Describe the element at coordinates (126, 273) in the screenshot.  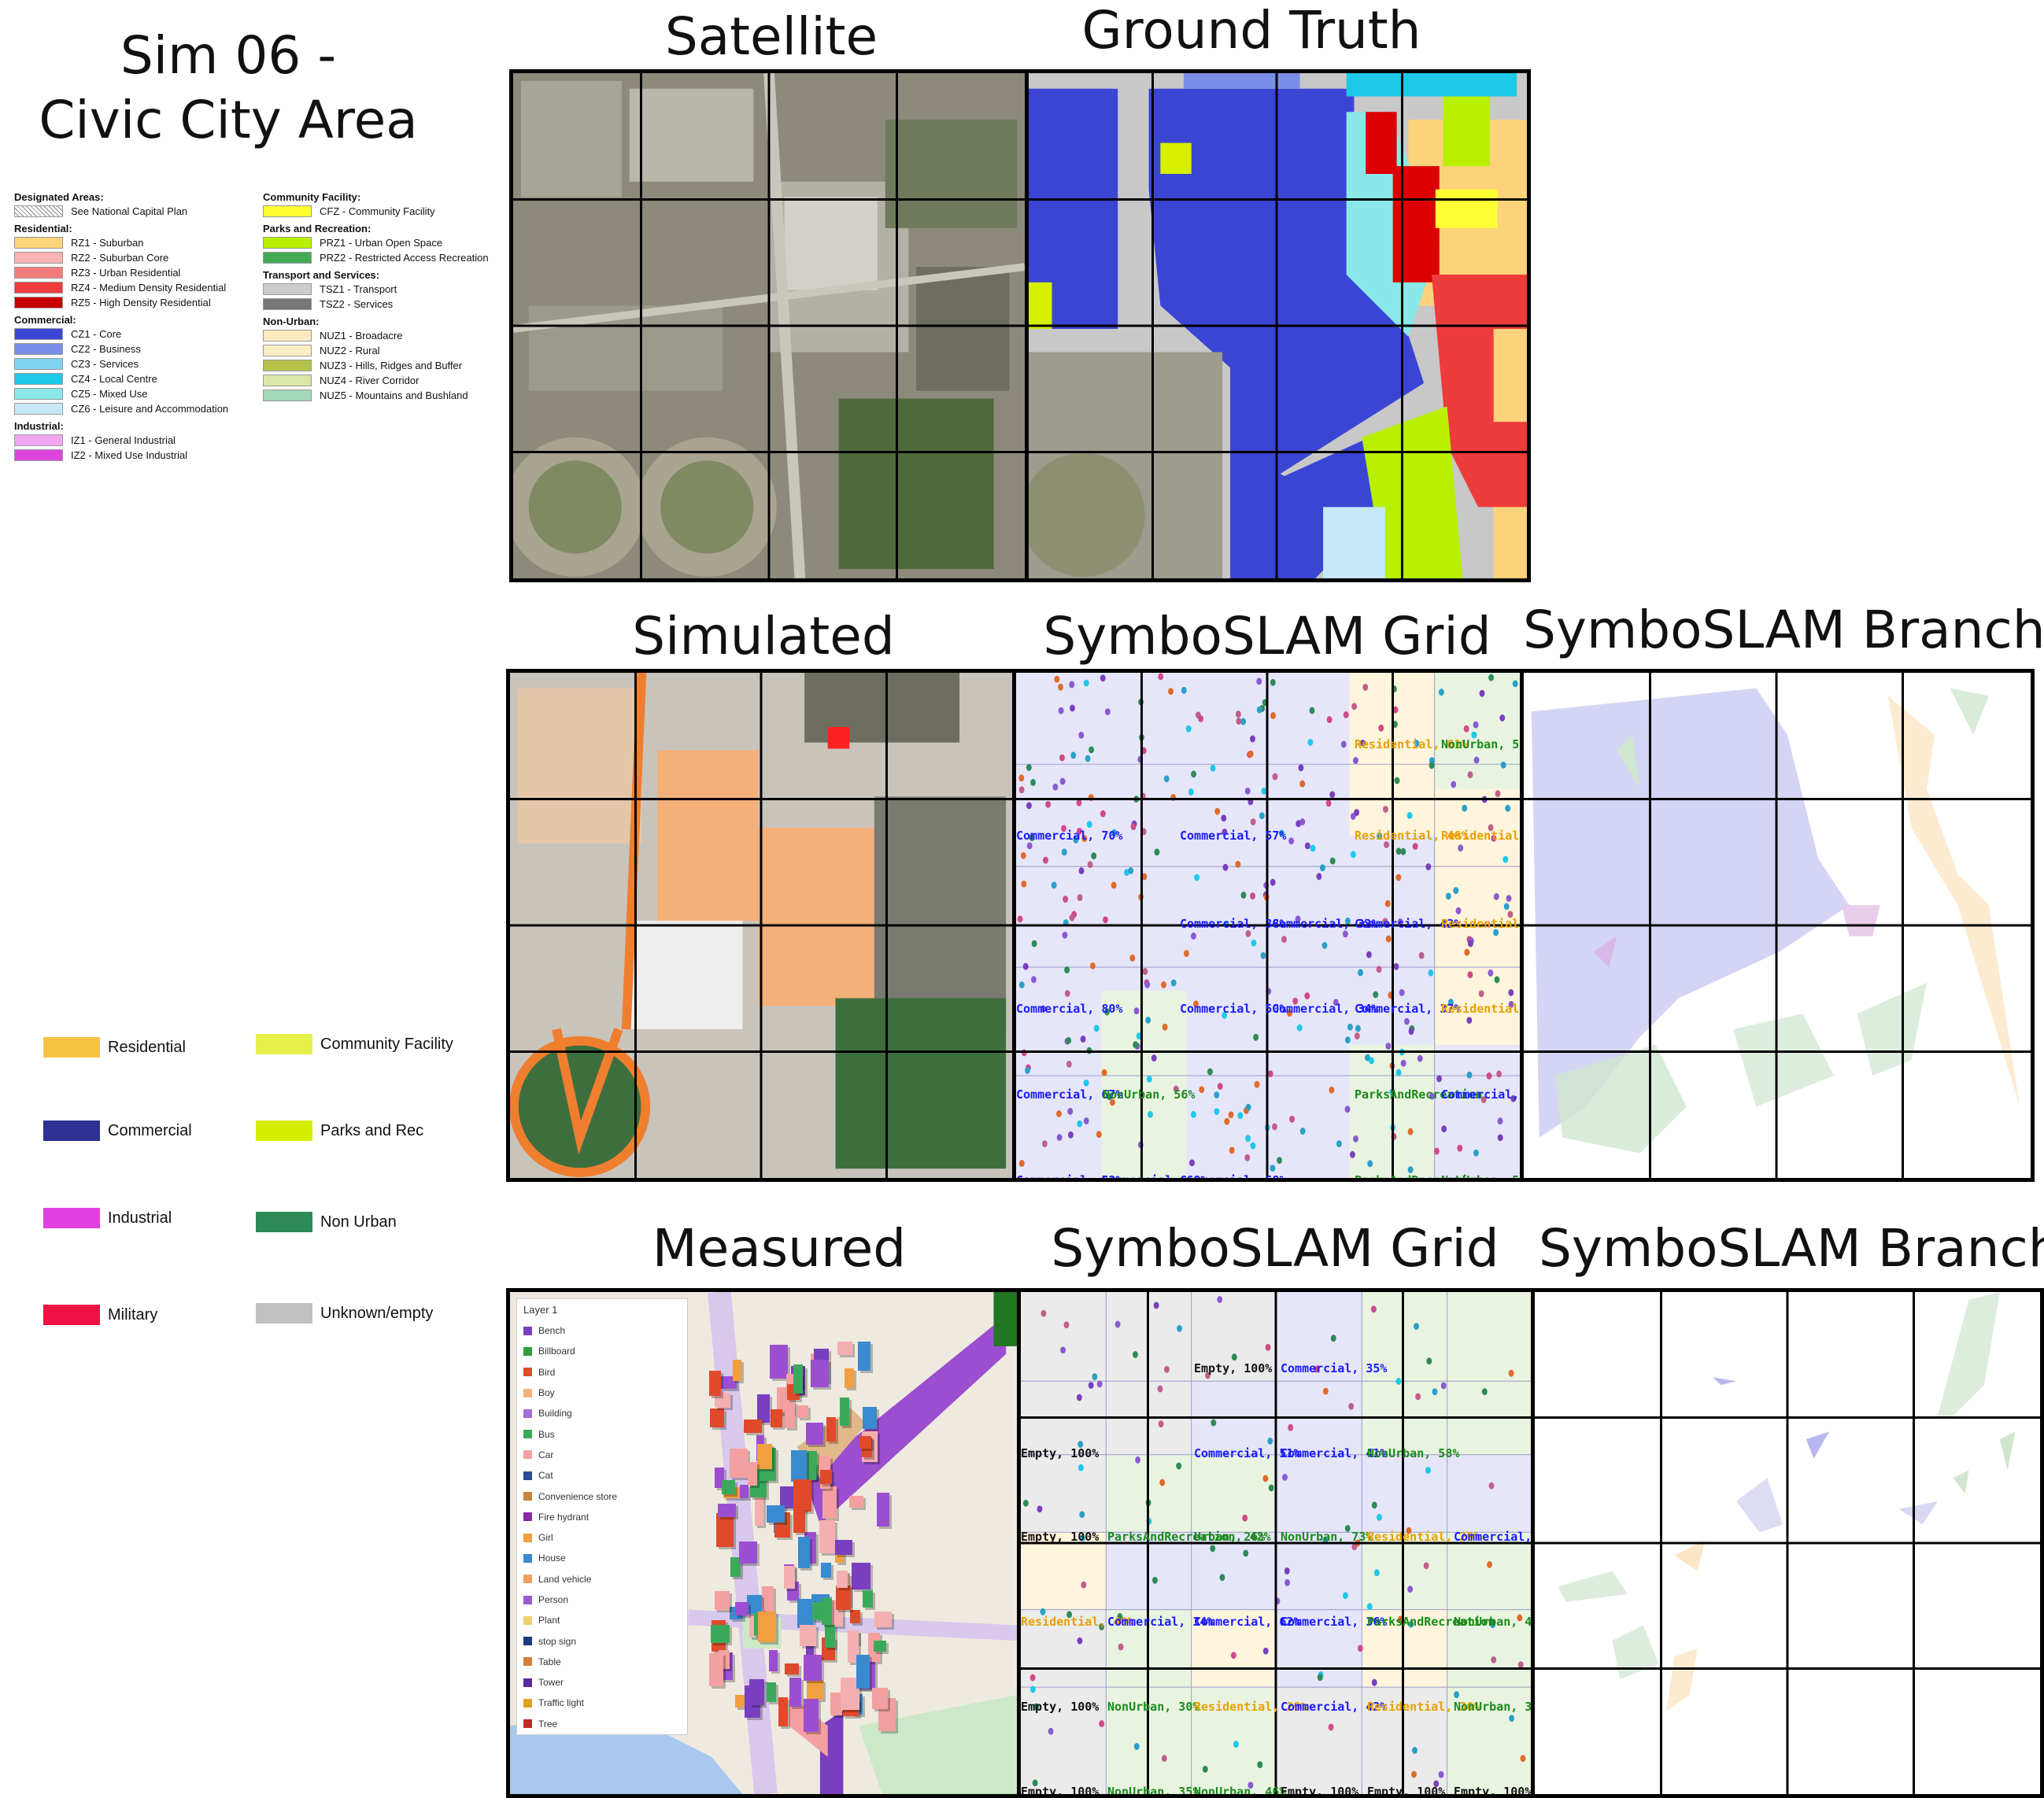
I see `zoning-label: RZ3 - Urban Residential` at that location.